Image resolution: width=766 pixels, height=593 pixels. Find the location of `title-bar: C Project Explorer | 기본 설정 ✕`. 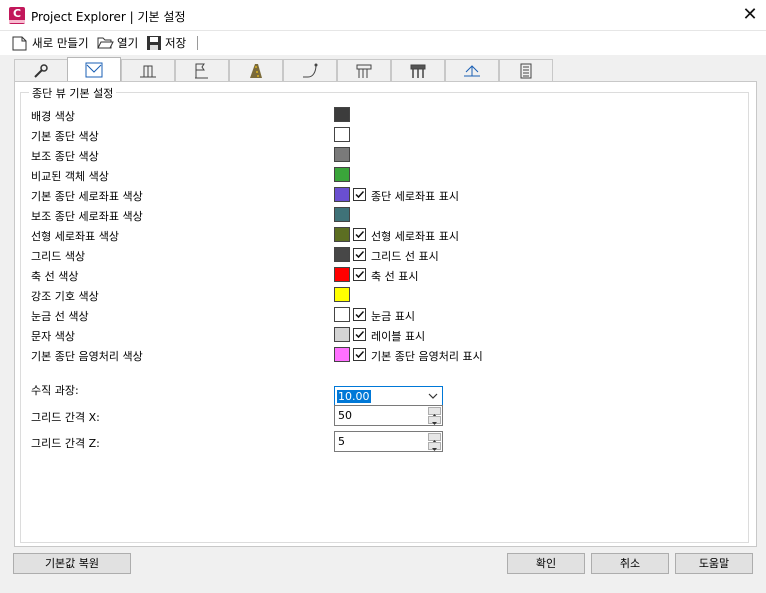

title-bar: C Project Explorer | 기본 설정 ✕ is located at coordinates (383, 15).